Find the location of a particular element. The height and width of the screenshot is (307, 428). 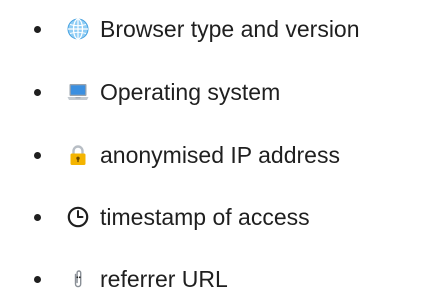

globe-icon is located at coordinates (78, 29).